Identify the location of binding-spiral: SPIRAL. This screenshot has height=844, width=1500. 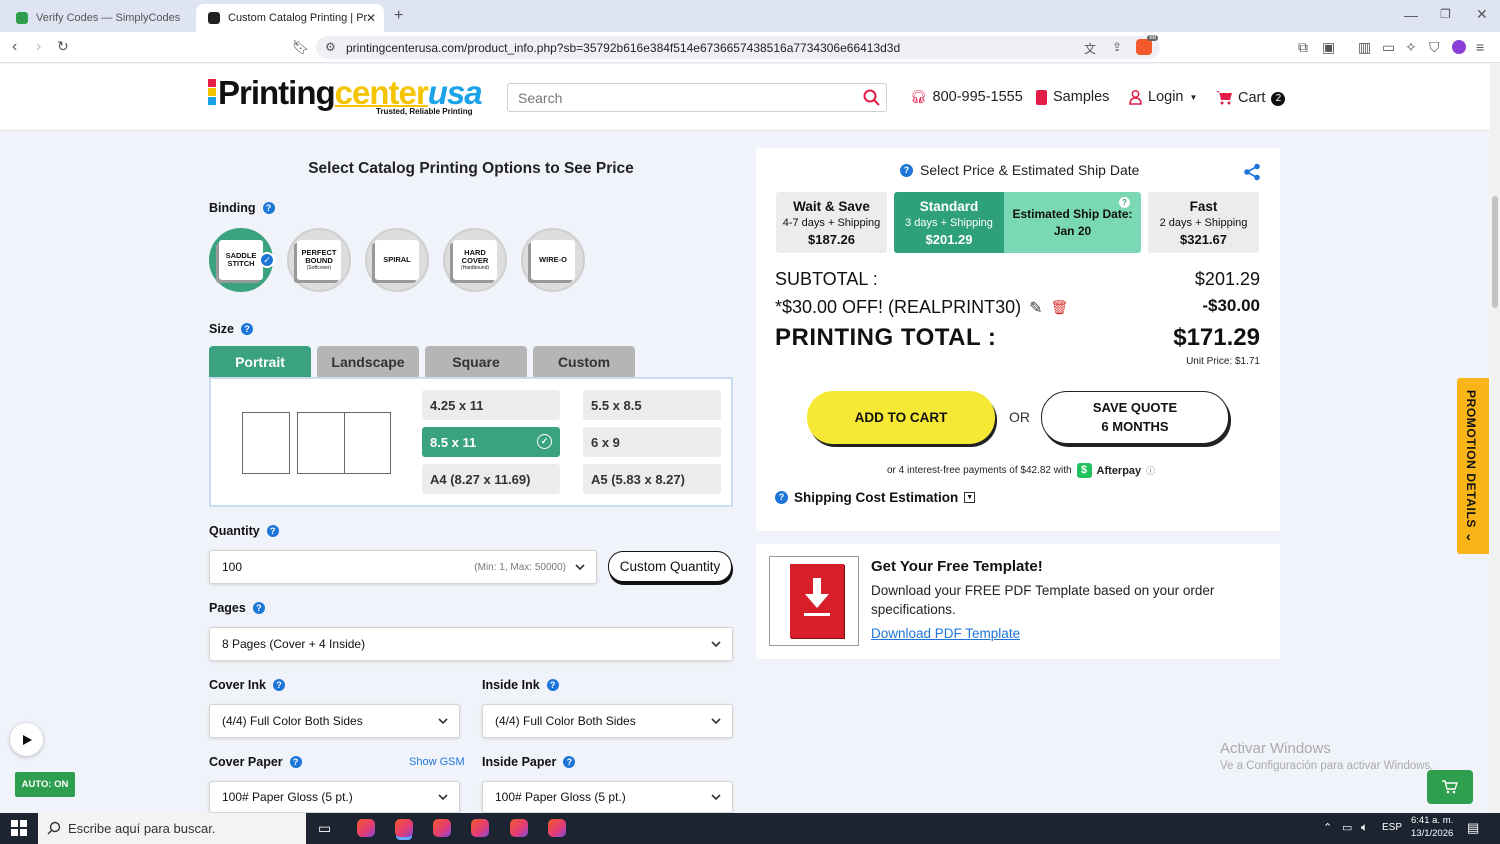
(397, 260).